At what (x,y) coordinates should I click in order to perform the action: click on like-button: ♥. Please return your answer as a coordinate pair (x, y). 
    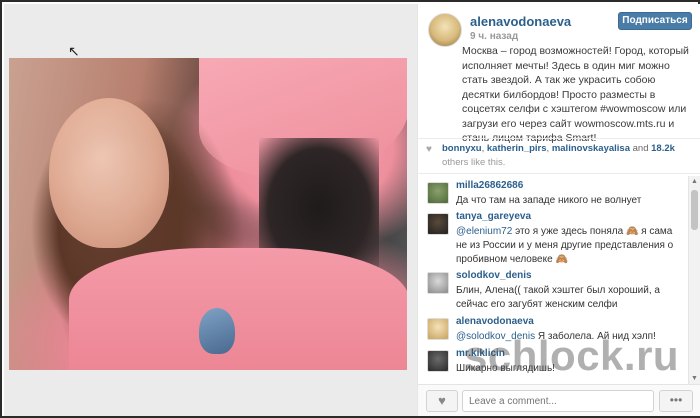
    Looking at the image, I should click on (442, 401).